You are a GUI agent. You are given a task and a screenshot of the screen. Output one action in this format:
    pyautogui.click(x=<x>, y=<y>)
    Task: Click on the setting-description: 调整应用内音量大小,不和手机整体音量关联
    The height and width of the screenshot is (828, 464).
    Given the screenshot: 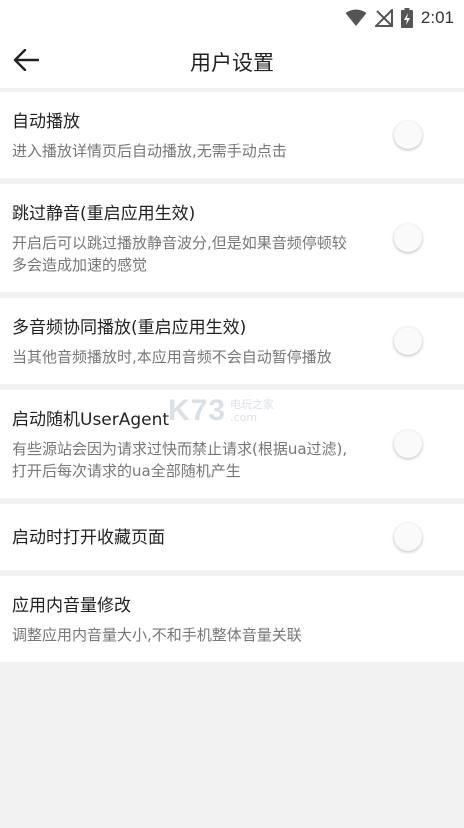 What is the action you would take?
    pyautogui.click(x=157, y=635)
    